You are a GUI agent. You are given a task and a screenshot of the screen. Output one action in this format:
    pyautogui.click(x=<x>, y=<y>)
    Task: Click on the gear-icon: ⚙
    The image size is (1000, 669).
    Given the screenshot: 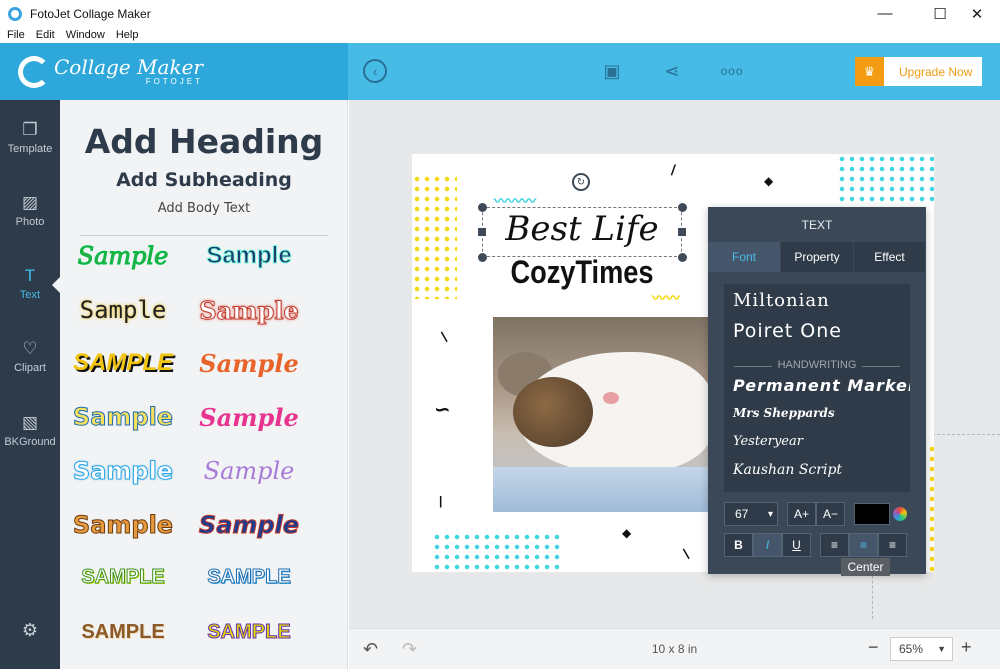 What is the action you would take?
    pyautogui.click(x=30, y=630)
    